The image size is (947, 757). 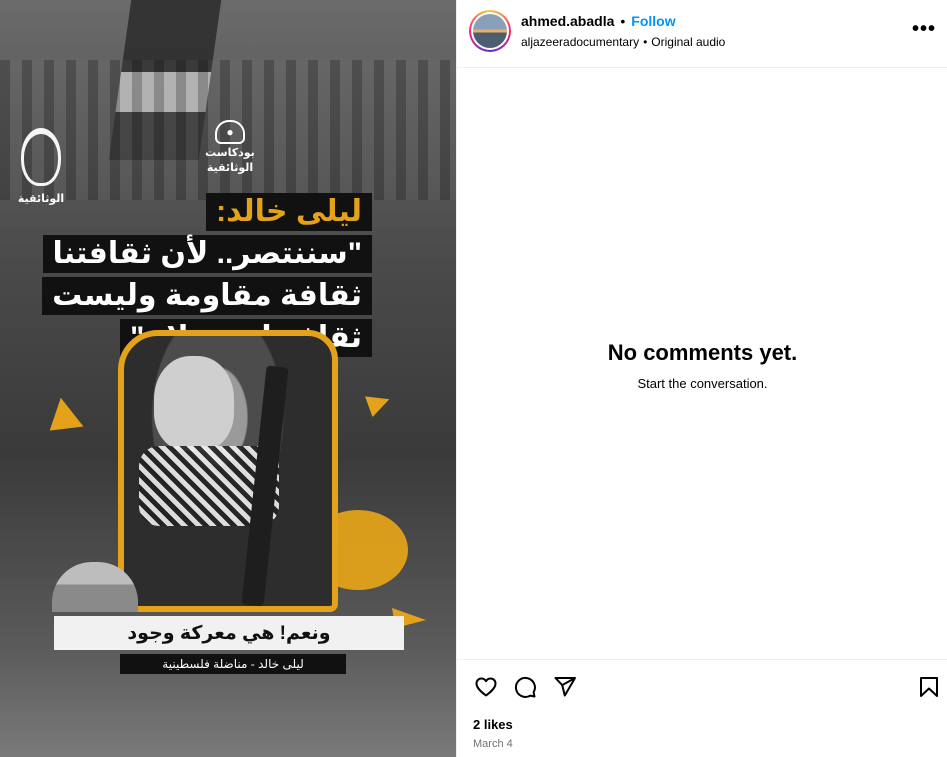 What do you see at coordinates (493, 744) in the screenshot?
I see `post-date: March 4` at bounding box center [493, 744].